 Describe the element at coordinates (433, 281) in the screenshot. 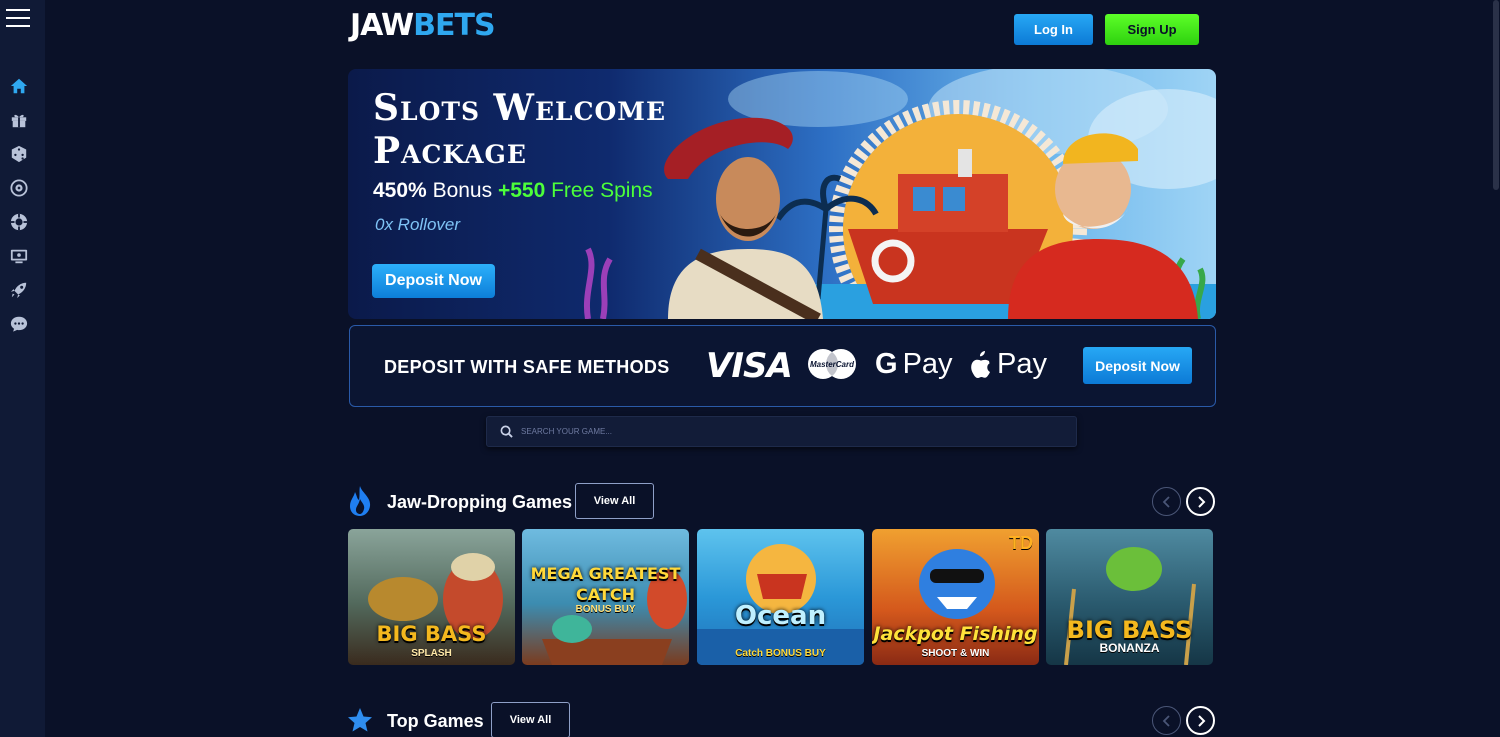

I see `banner-deposit-button: Deposit Now` at that location.